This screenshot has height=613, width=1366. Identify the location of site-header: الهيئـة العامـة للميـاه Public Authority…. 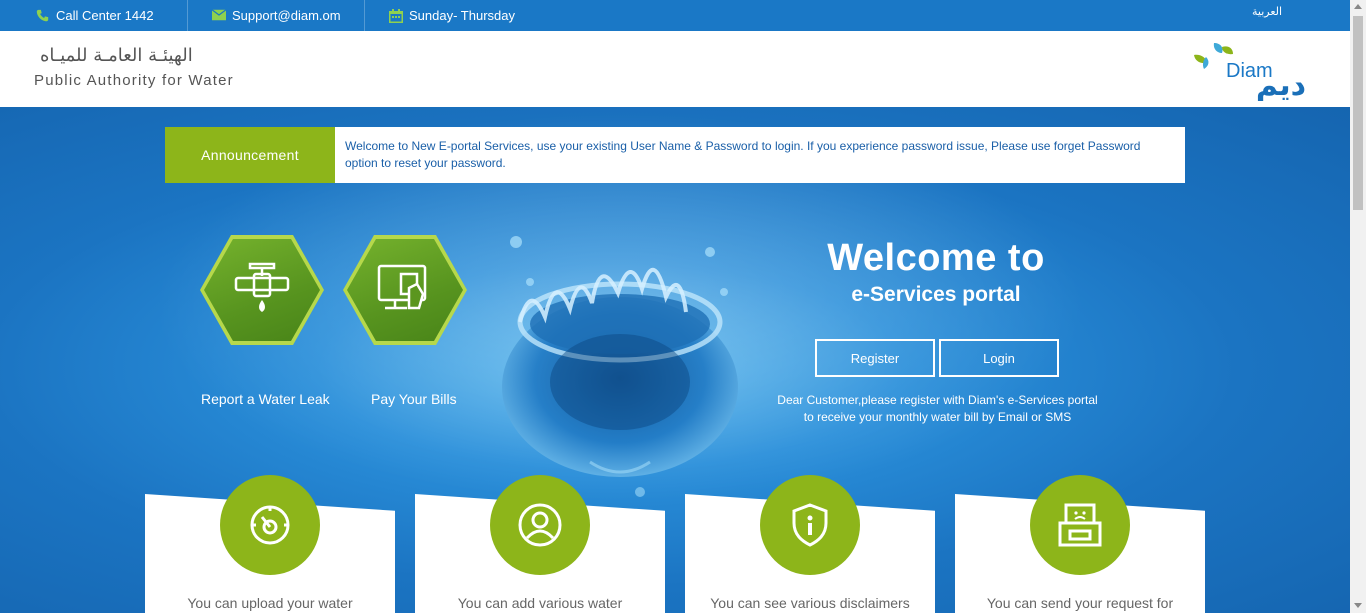
(675, 69).